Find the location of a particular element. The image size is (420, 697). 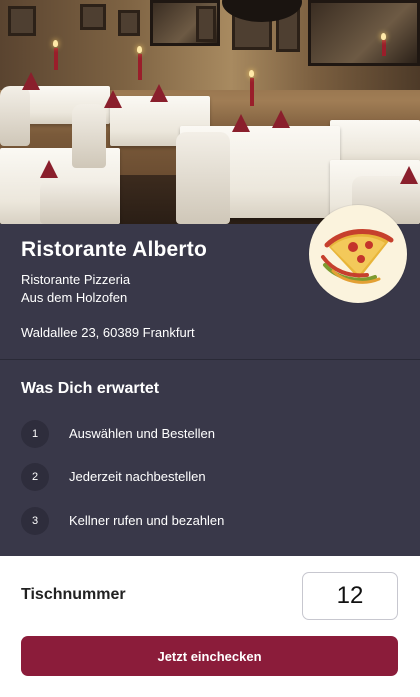

step-item: 3 Kellner rufen und bezahlen is located at coordinates (211, 521).